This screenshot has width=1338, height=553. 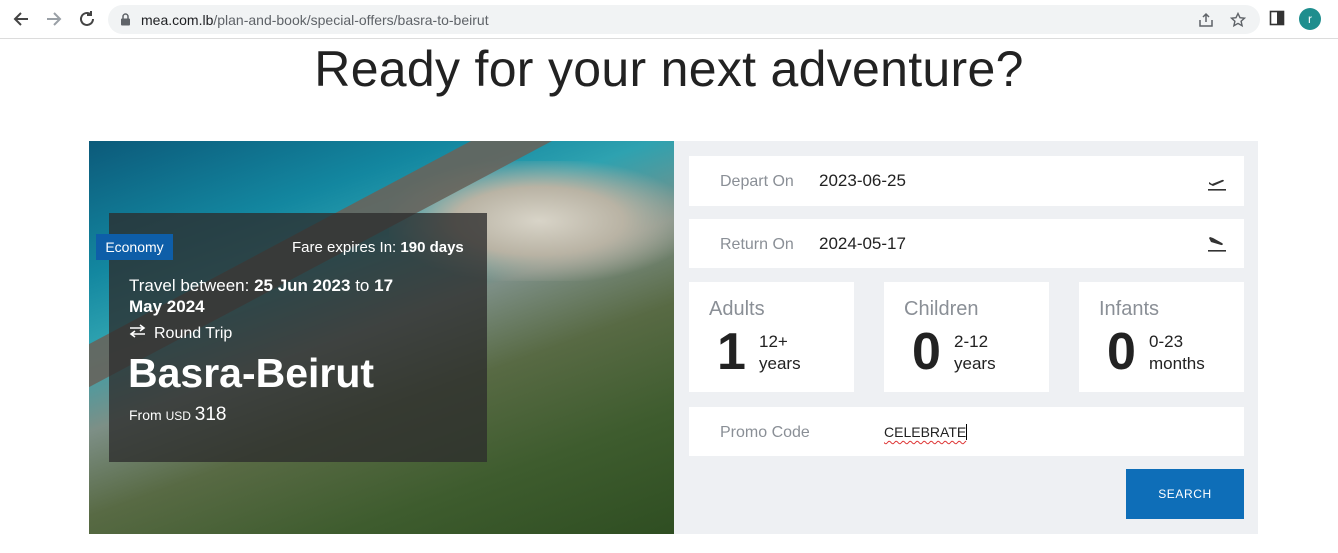 What do you see at coordinates (1217, 184) in the screenshot?
I see `departure-plane-icon` at bounding box center [1217, 184].